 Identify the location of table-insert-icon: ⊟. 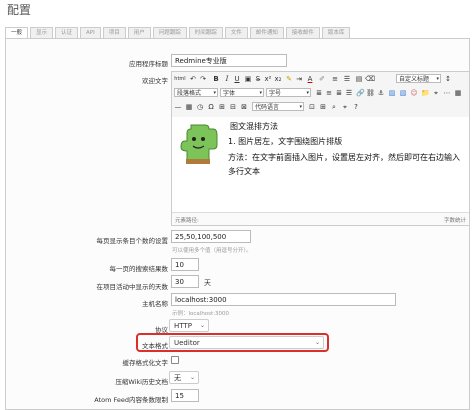
(233, 107).